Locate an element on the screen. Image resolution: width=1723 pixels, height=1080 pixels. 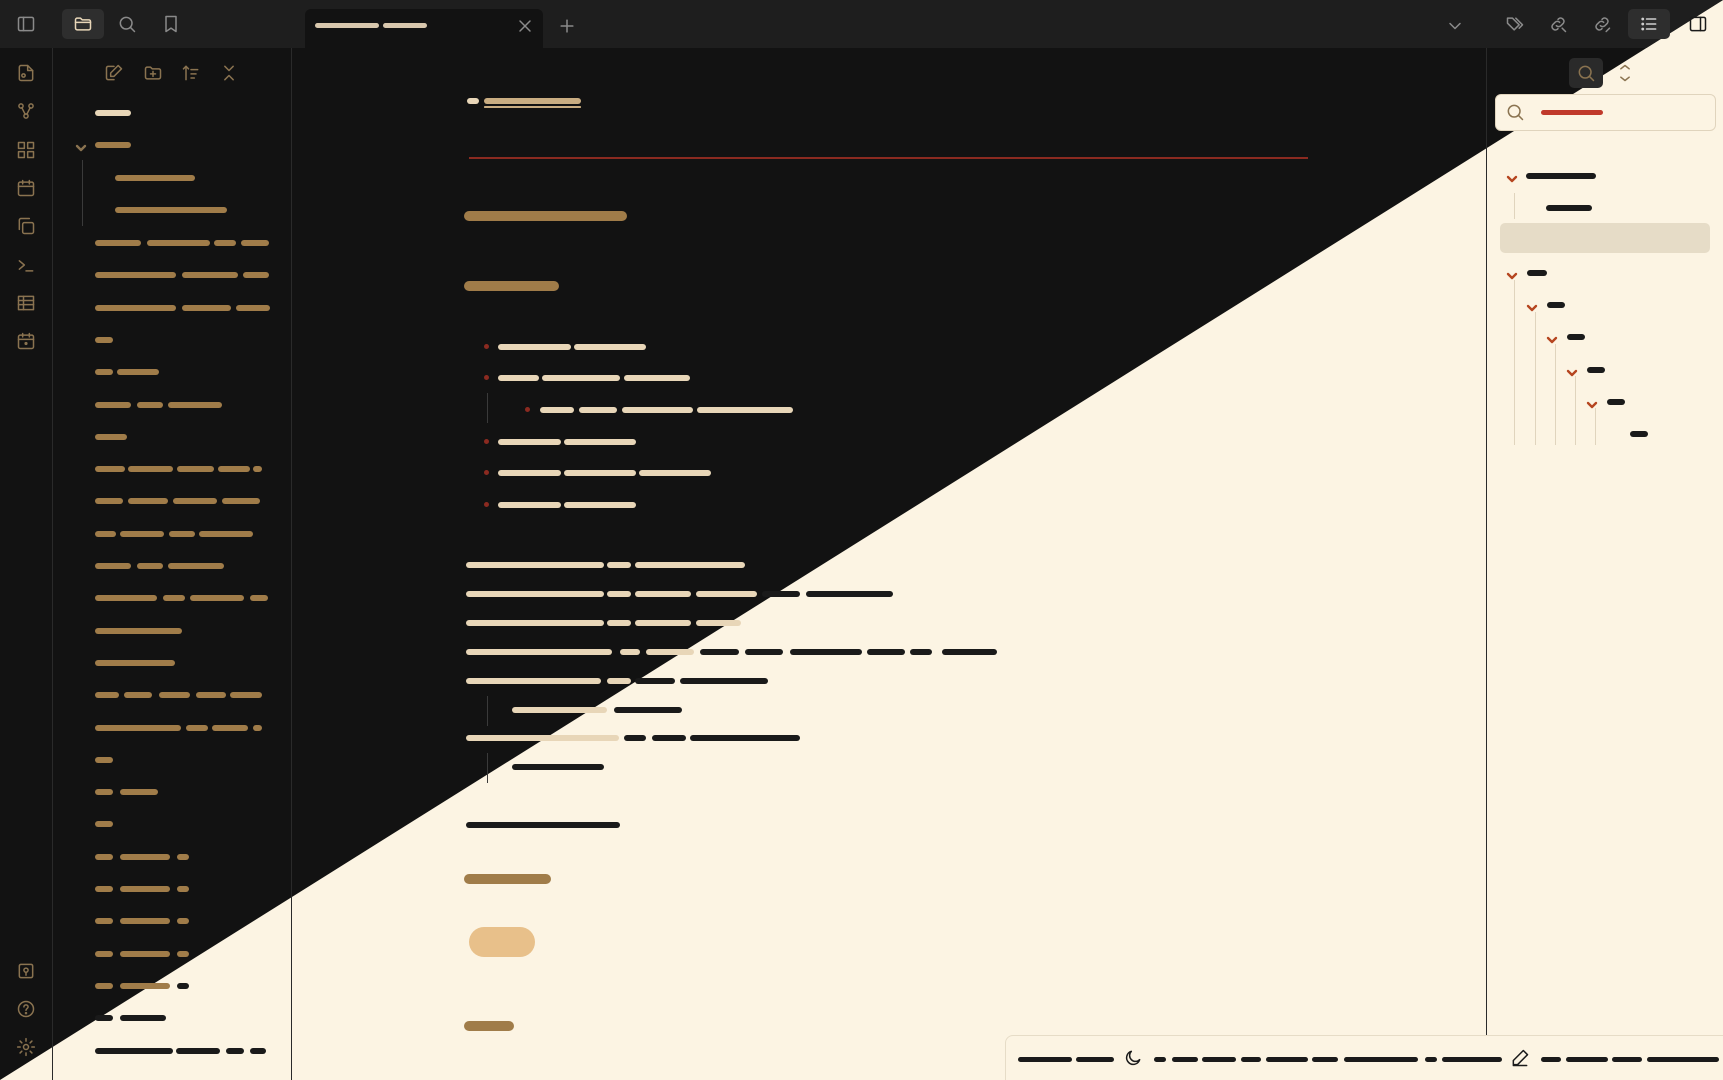
folder-item is located at coordinates (113, 145).